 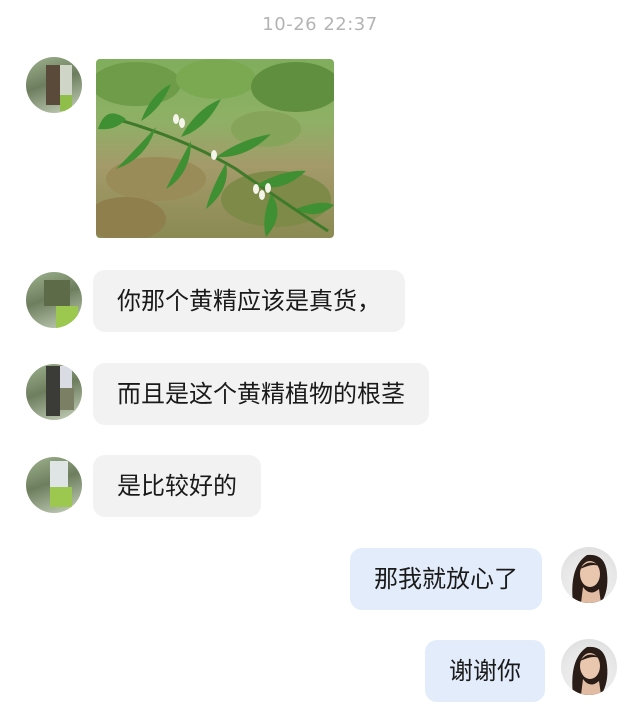 I want to click on message-bubble-outgoing: 谢谢你, so click(x=485, y=671).